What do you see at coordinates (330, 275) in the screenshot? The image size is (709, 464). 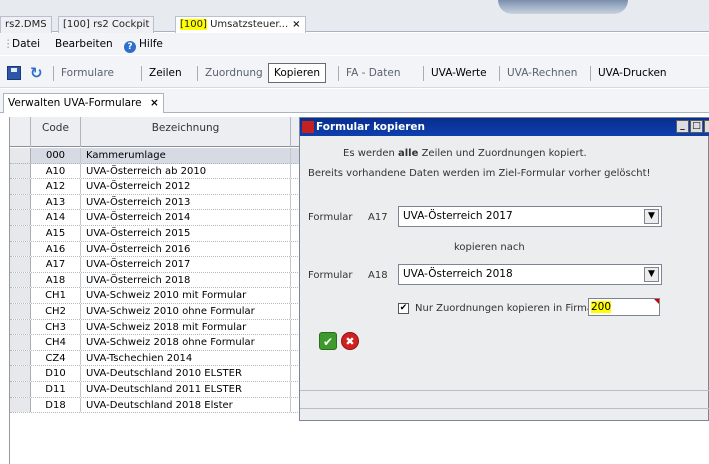 I see `formular-target-label: Formular` at bounding box center [330, 275].